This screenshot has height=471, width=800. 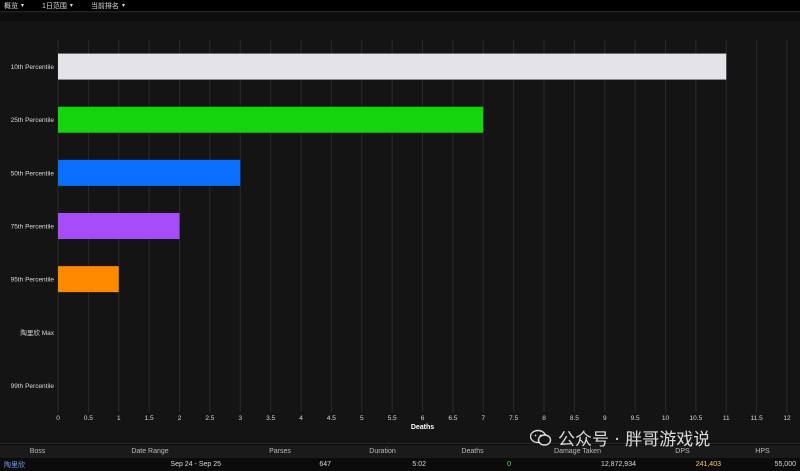 I want to click on x-tick-label: 6, so click(x=423, y=418).